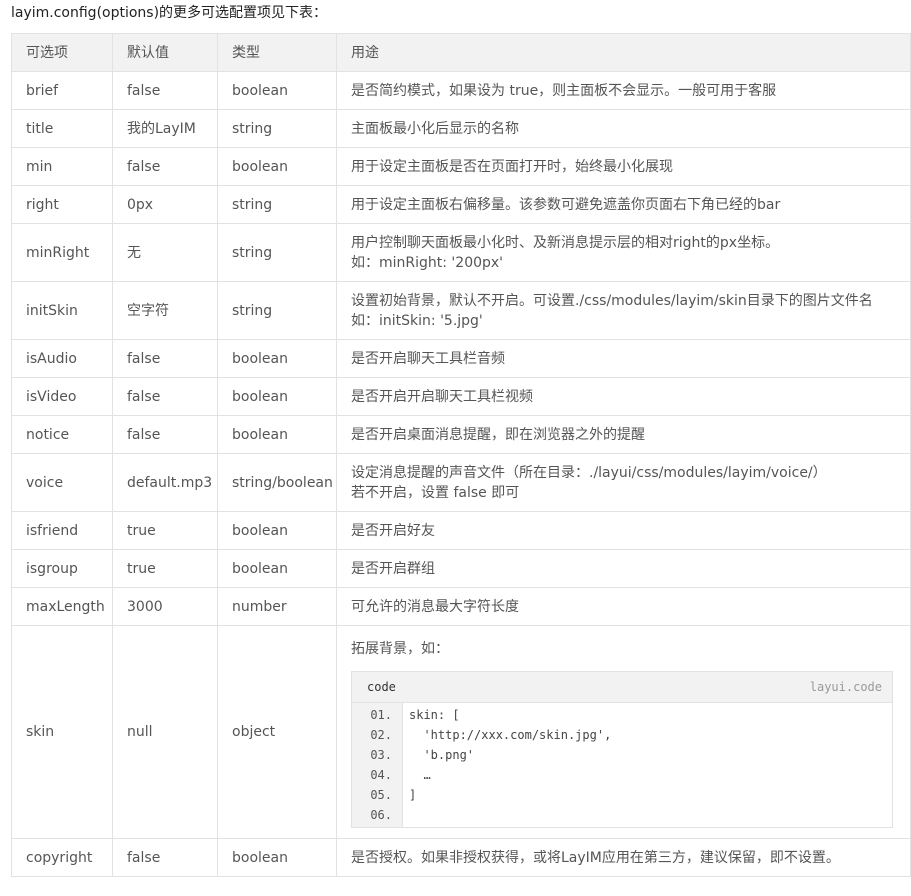 This screenshot has width=911, height=896. I want to click on cell-default: null, so click(165, 732).